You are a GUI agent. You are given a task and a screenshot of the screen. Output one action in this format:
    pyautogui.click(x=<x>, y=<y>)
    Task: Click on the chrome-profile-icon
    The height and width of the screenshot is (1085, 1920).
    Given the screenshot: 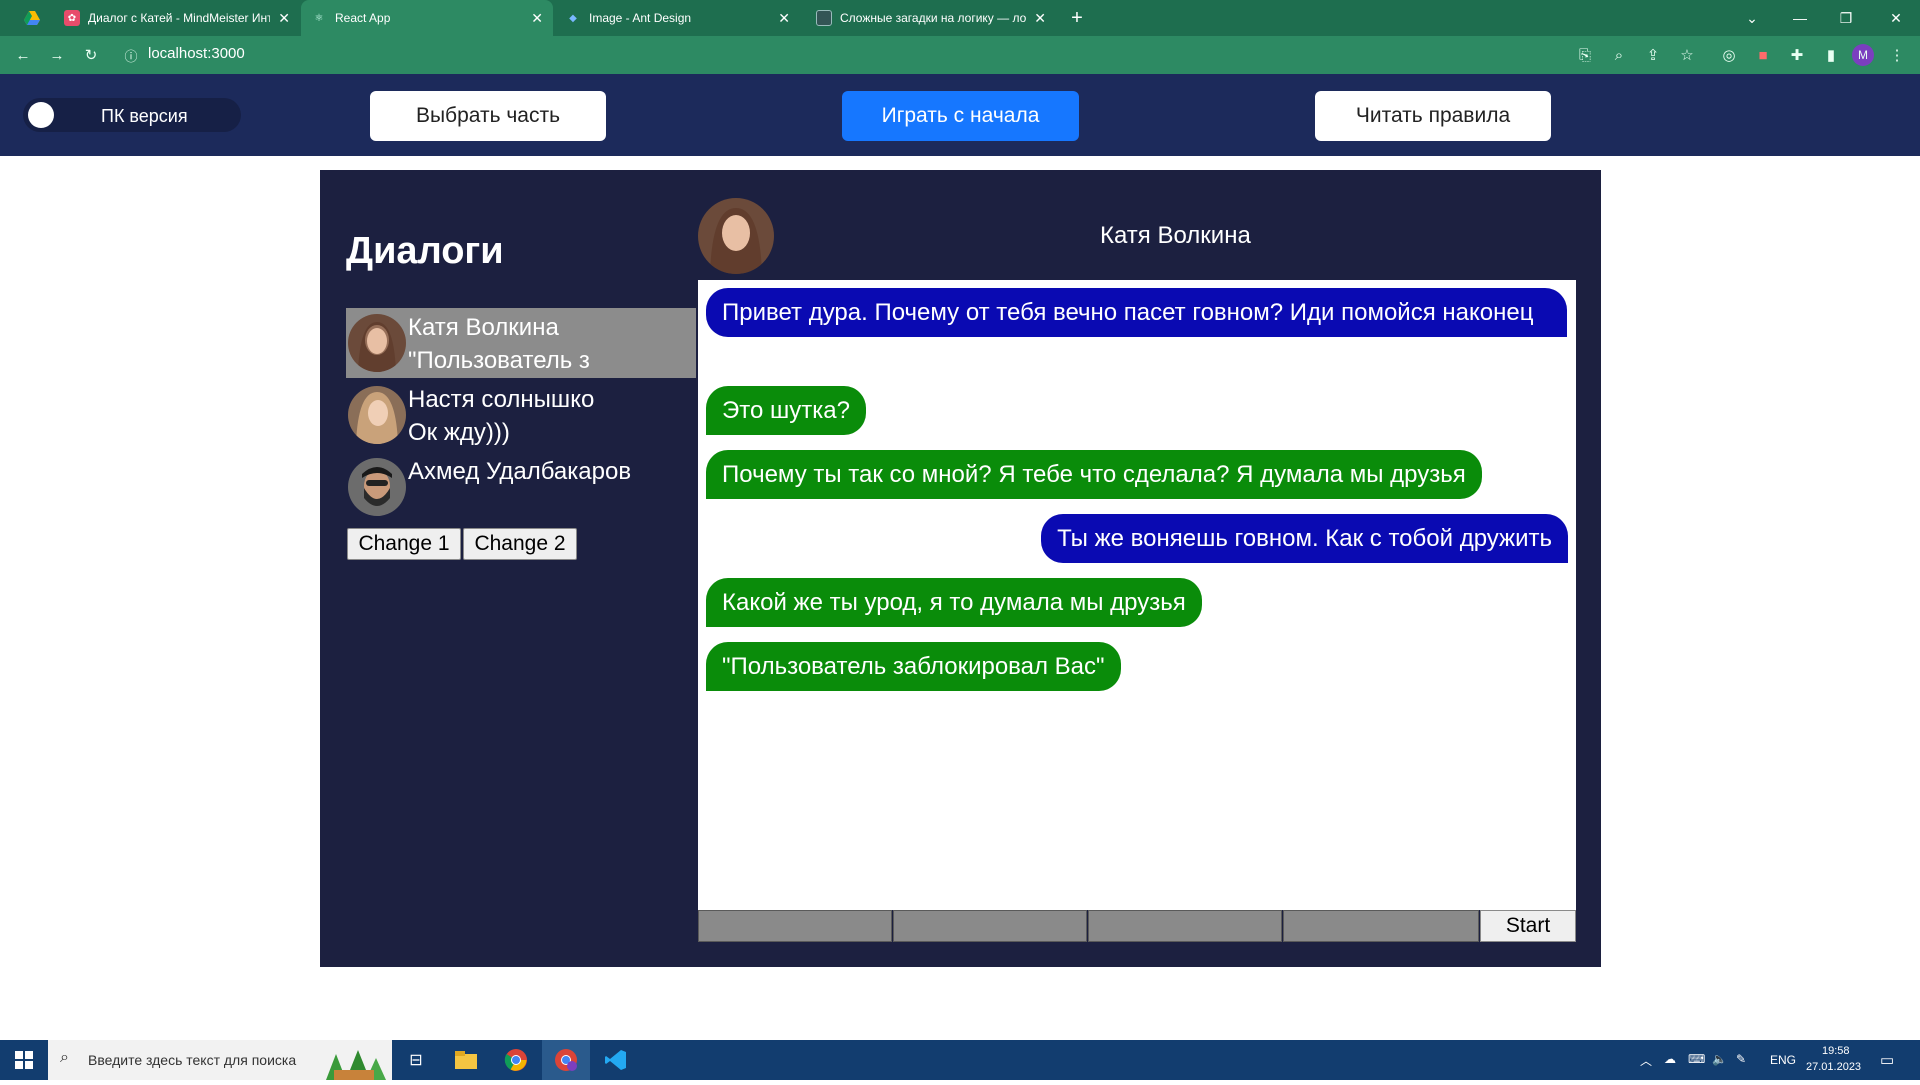 What is the action you would take?
    pyautogui.click(x=566, y=1060)
    